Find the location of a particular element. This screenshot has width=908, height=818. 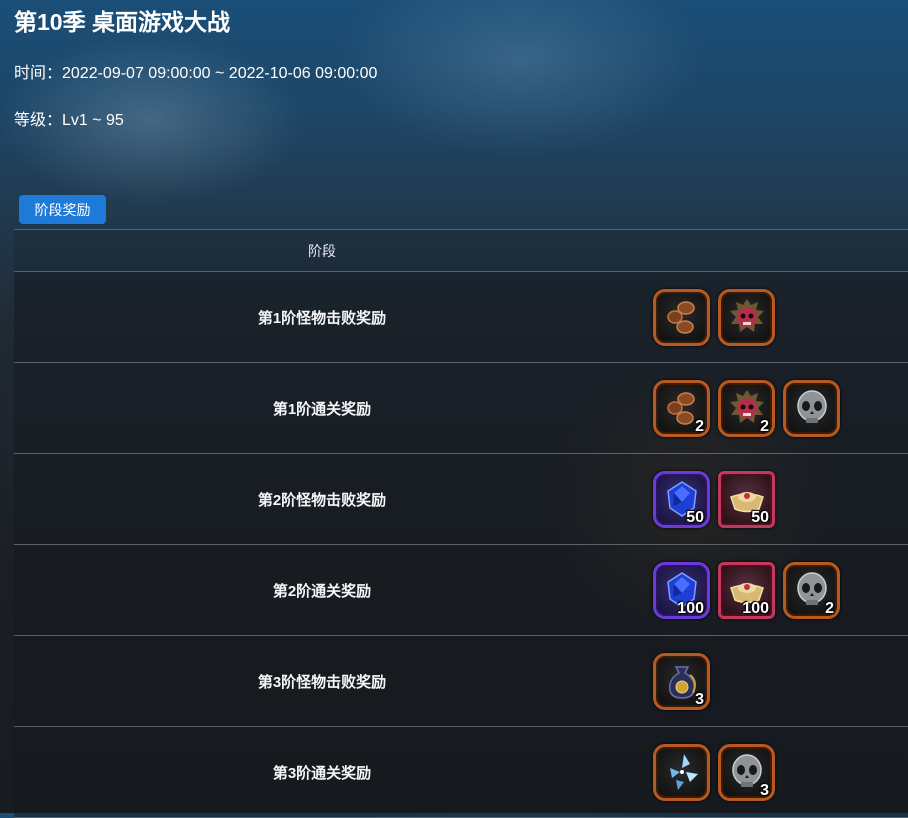

page-title: 第10季 桌面游戏大战 is located at coordinates (122, 22).